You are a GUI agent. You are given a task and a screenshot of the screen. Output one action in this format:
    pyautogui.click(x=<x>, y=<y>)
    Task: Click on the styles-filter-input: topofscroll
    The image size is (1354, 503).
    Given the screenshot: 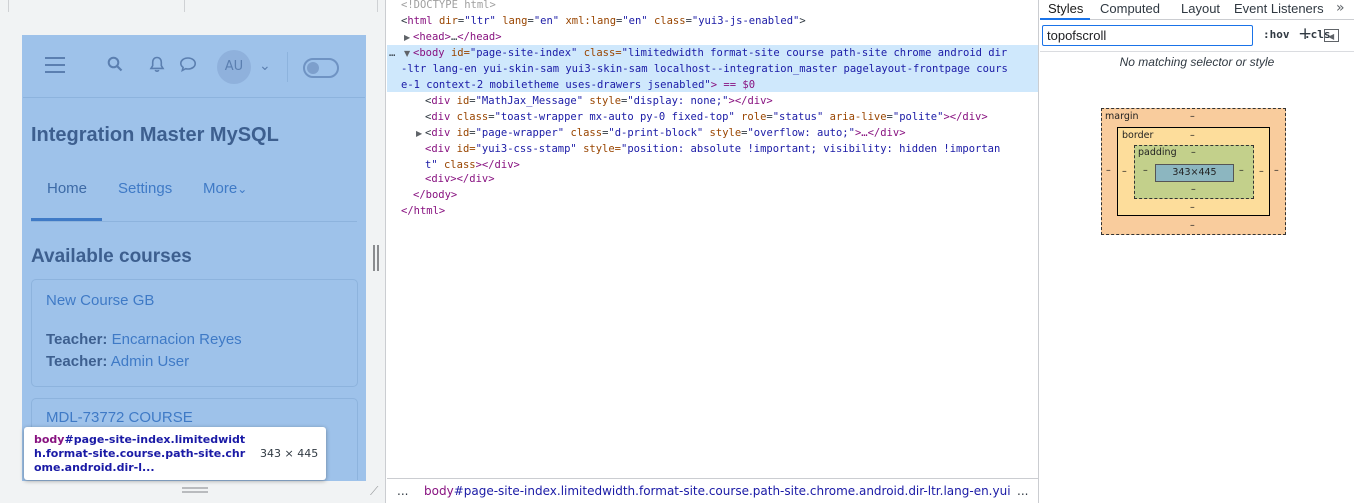 What is the action you would take?
    pyautogui.click(x=1147, y=35)
    